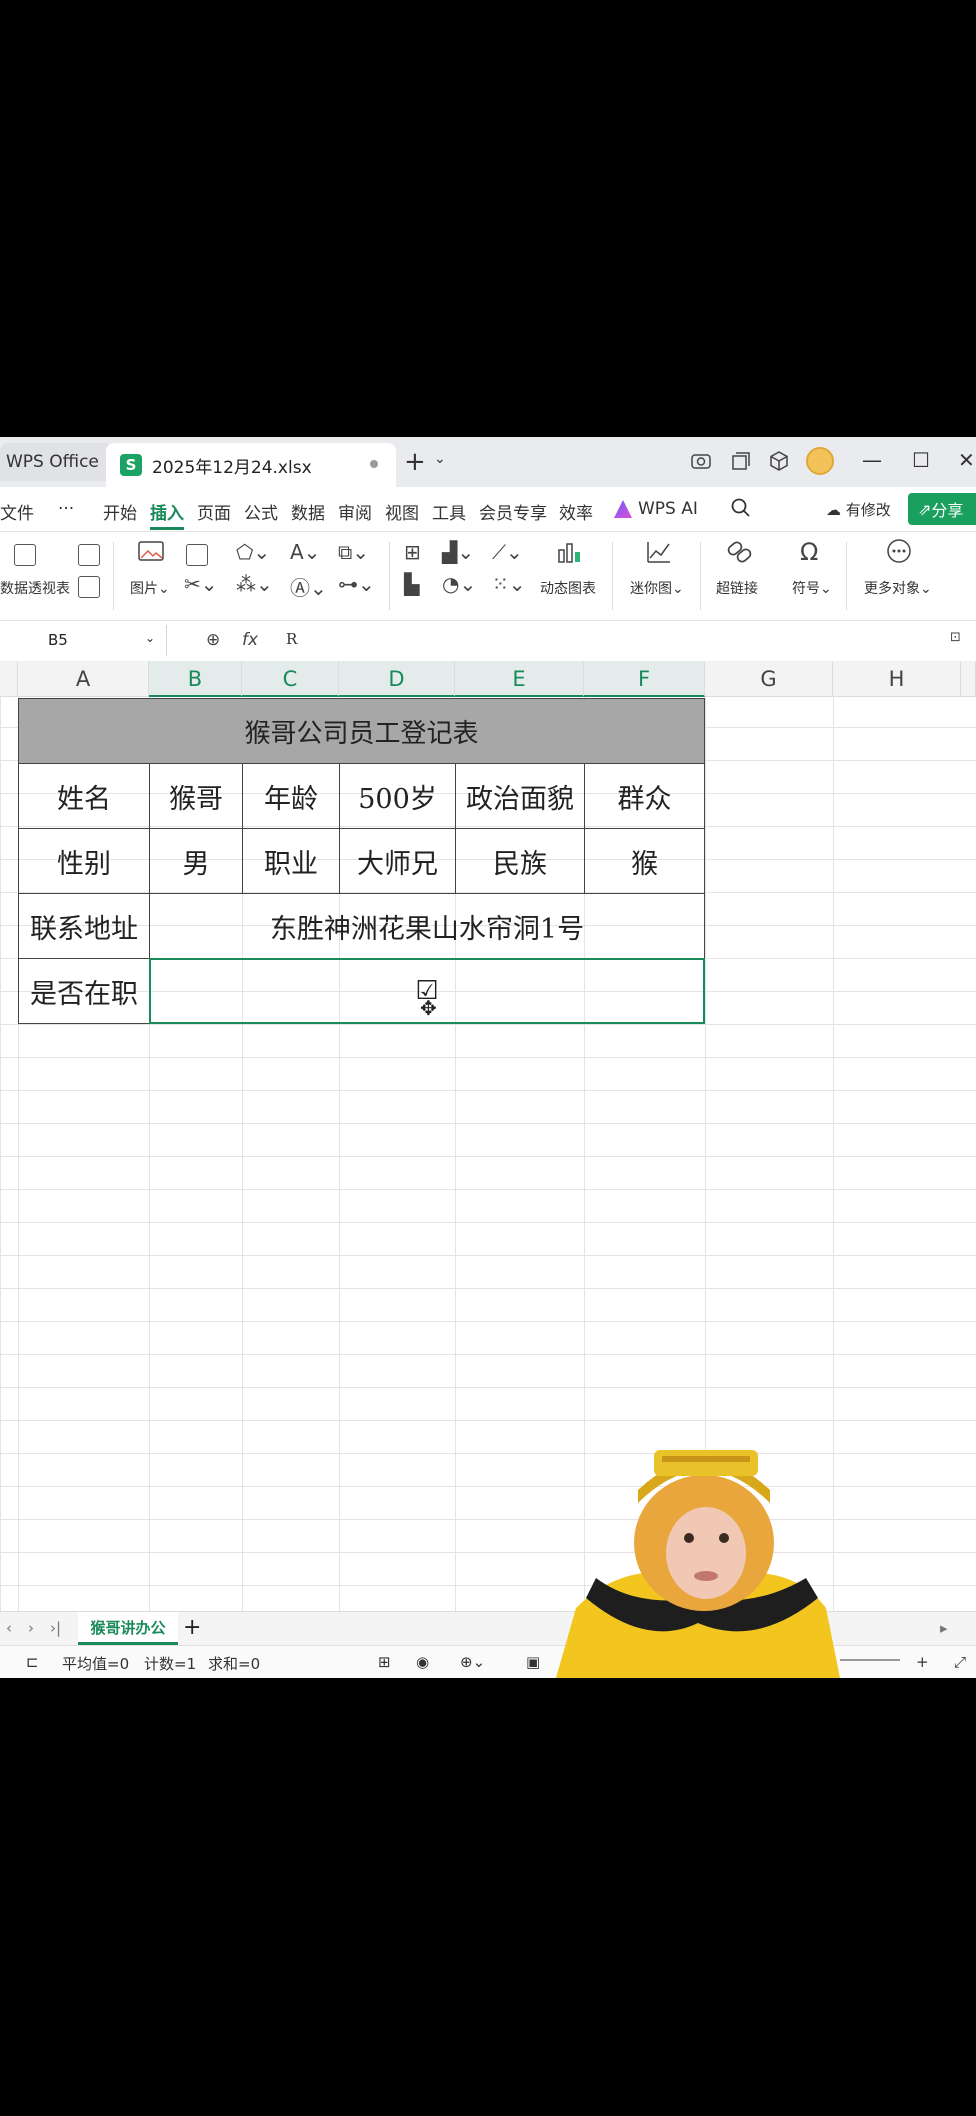 The height and width of the screenshot is (2116, 976). What do you see at coordinates (197, 555) in the screenshot?
I see `document-icon` at bounding box center [197, 555].